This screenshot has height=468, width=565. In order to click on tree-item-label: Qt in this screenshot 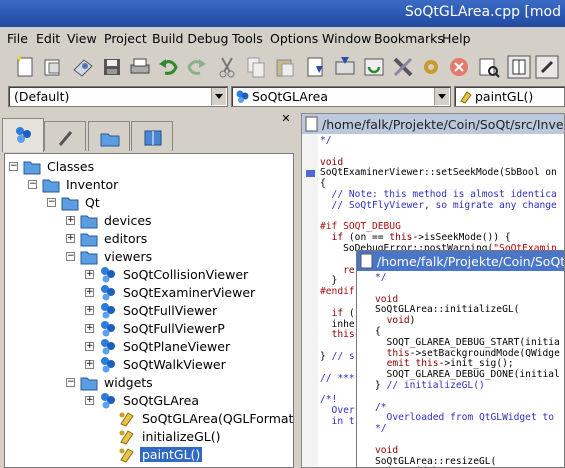, I will do `click(92, 202)`.